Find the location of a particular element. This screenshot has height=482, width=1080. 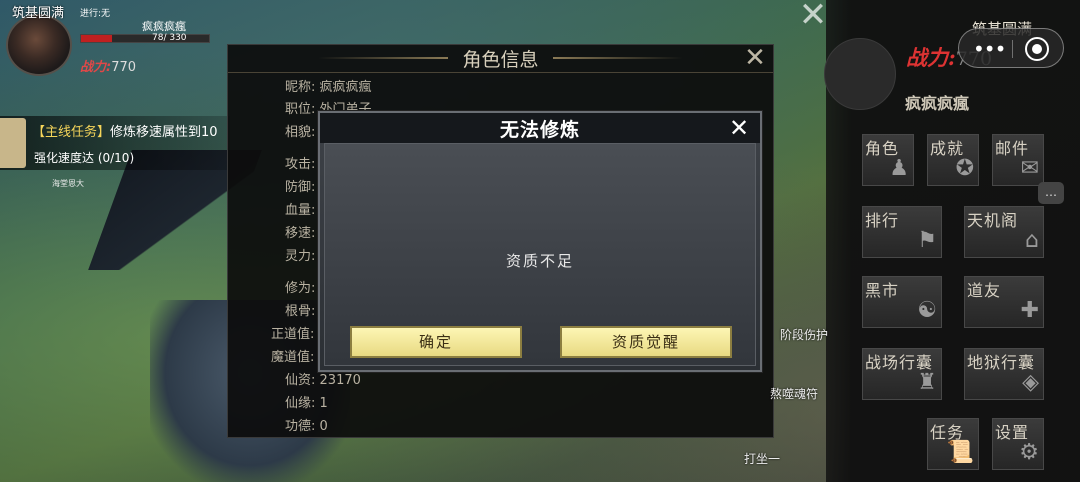

quest-tag: 【主线任务】 is located at coordinates (71, 132).